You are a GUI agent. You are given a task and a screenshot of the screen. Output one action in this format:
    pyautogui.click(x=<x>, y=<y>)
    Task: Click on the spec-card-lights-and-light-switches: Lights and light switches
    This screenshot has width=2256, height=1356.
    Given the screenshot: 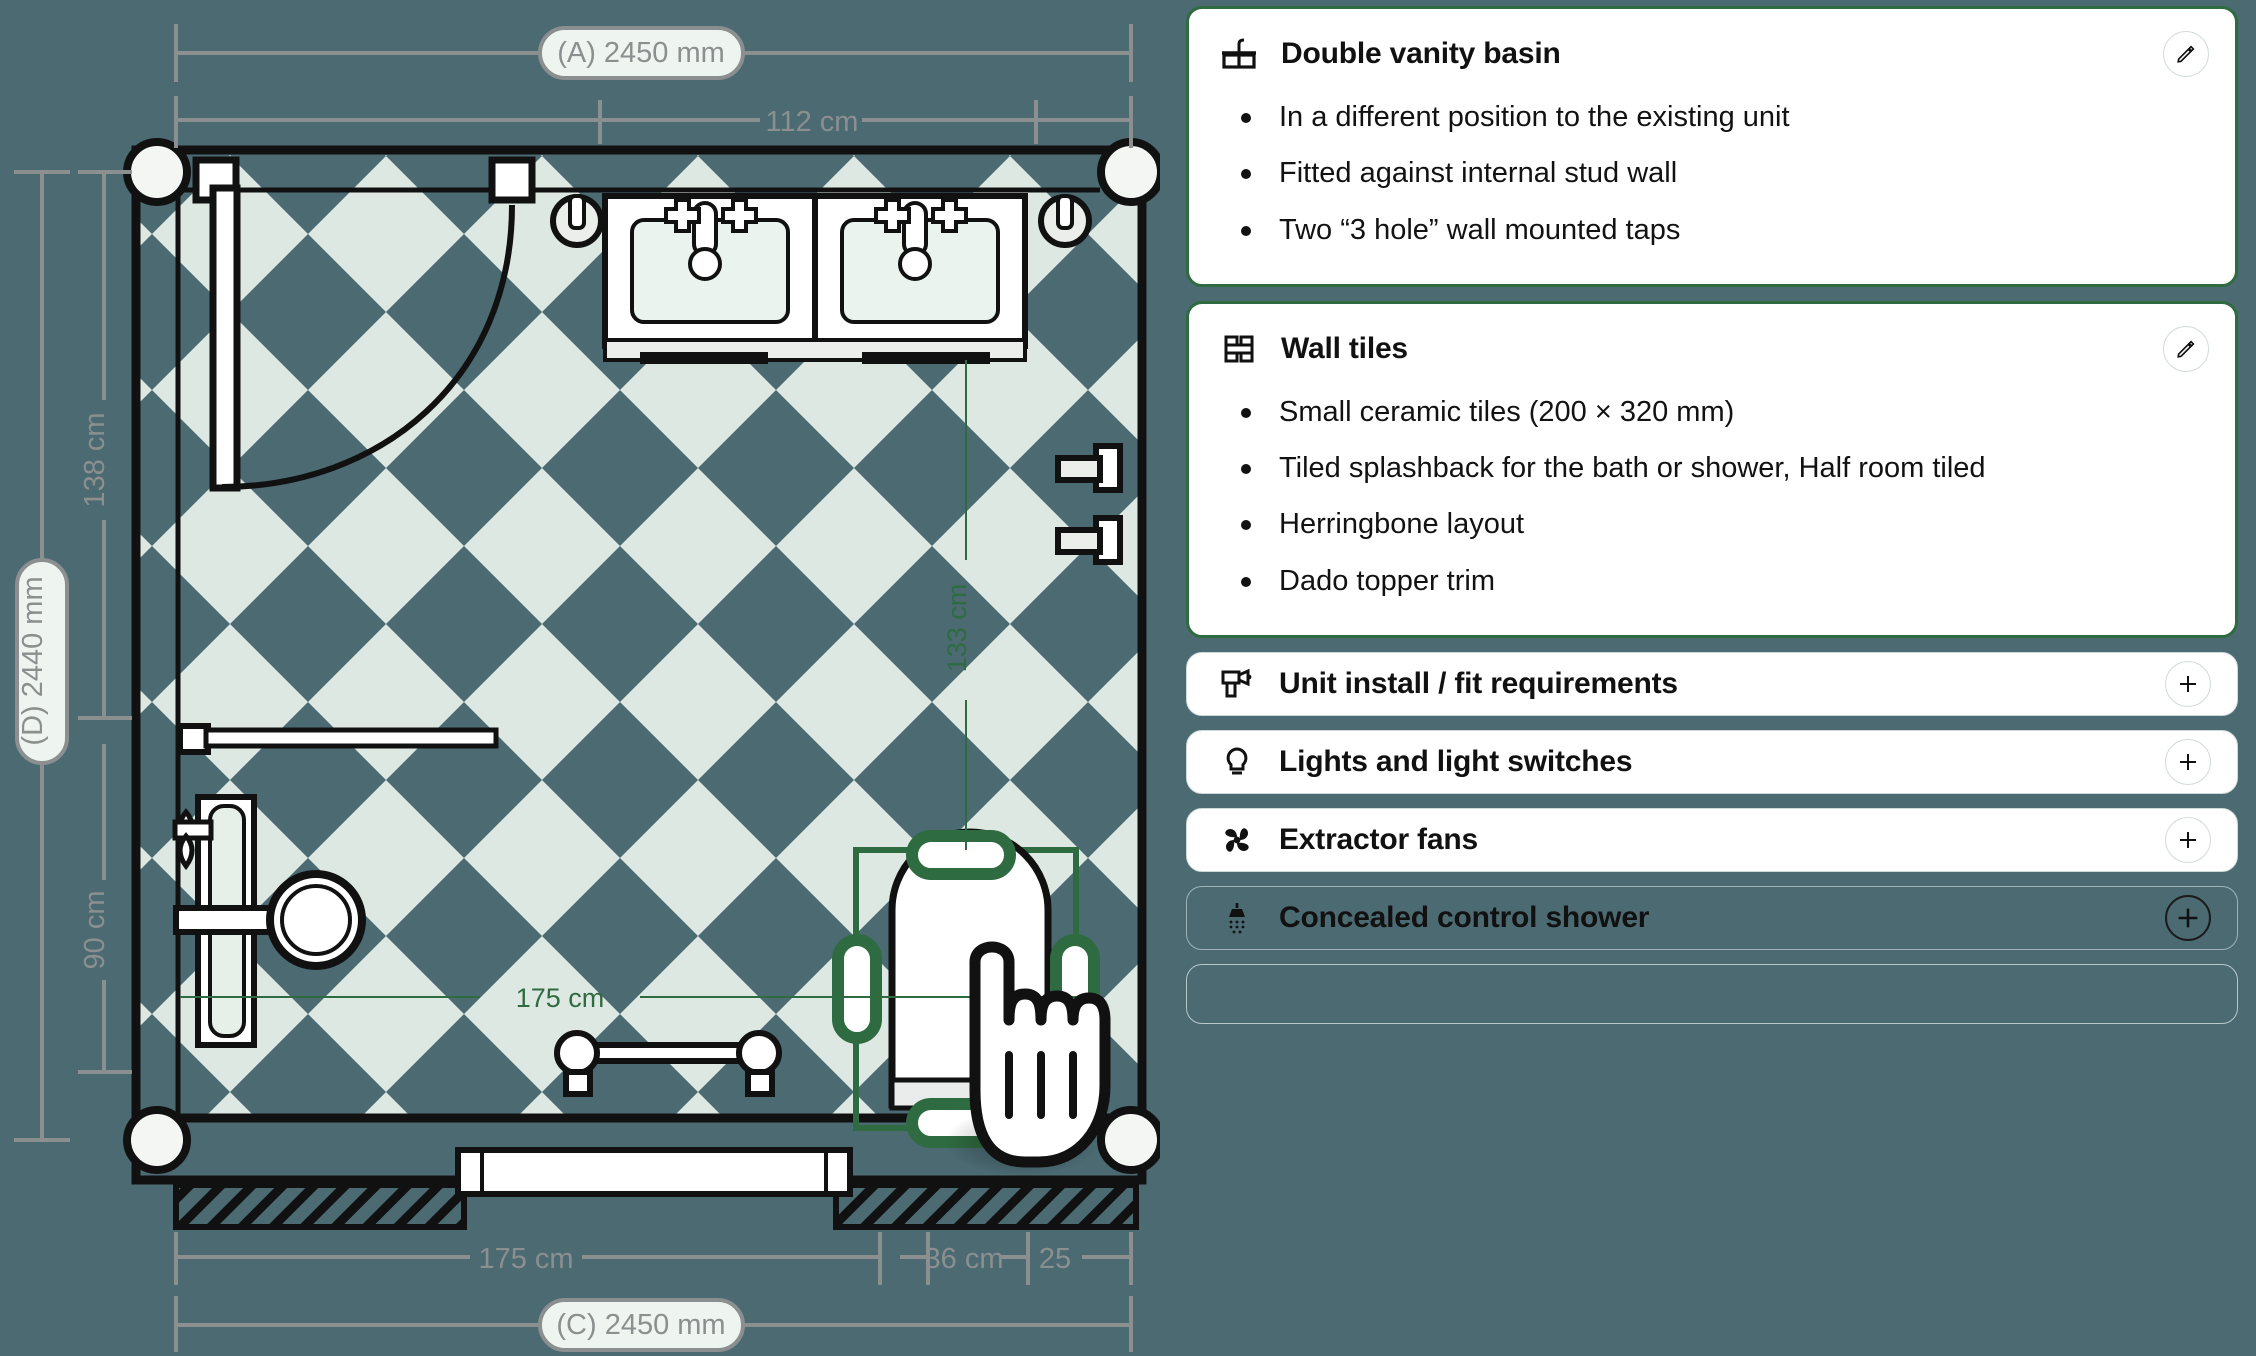 What is the action you would take?
    pyautogui.click(x=1712, y=761)
    